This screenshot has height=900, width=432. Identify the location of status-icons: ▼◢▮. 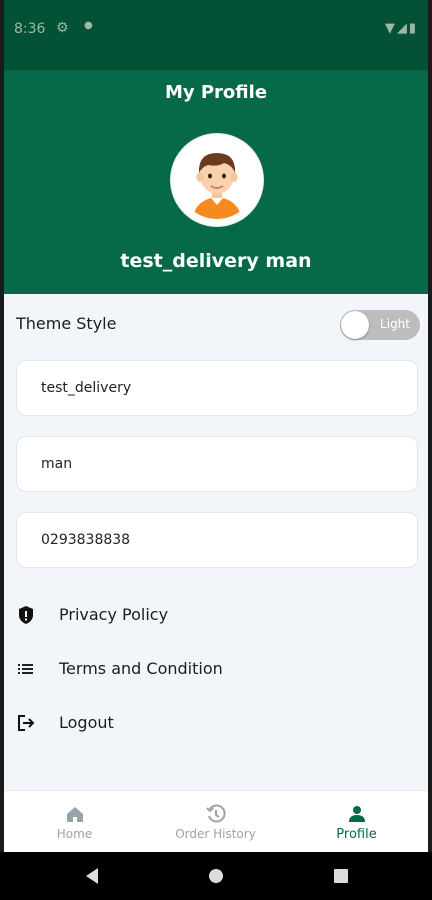
(401, 28).